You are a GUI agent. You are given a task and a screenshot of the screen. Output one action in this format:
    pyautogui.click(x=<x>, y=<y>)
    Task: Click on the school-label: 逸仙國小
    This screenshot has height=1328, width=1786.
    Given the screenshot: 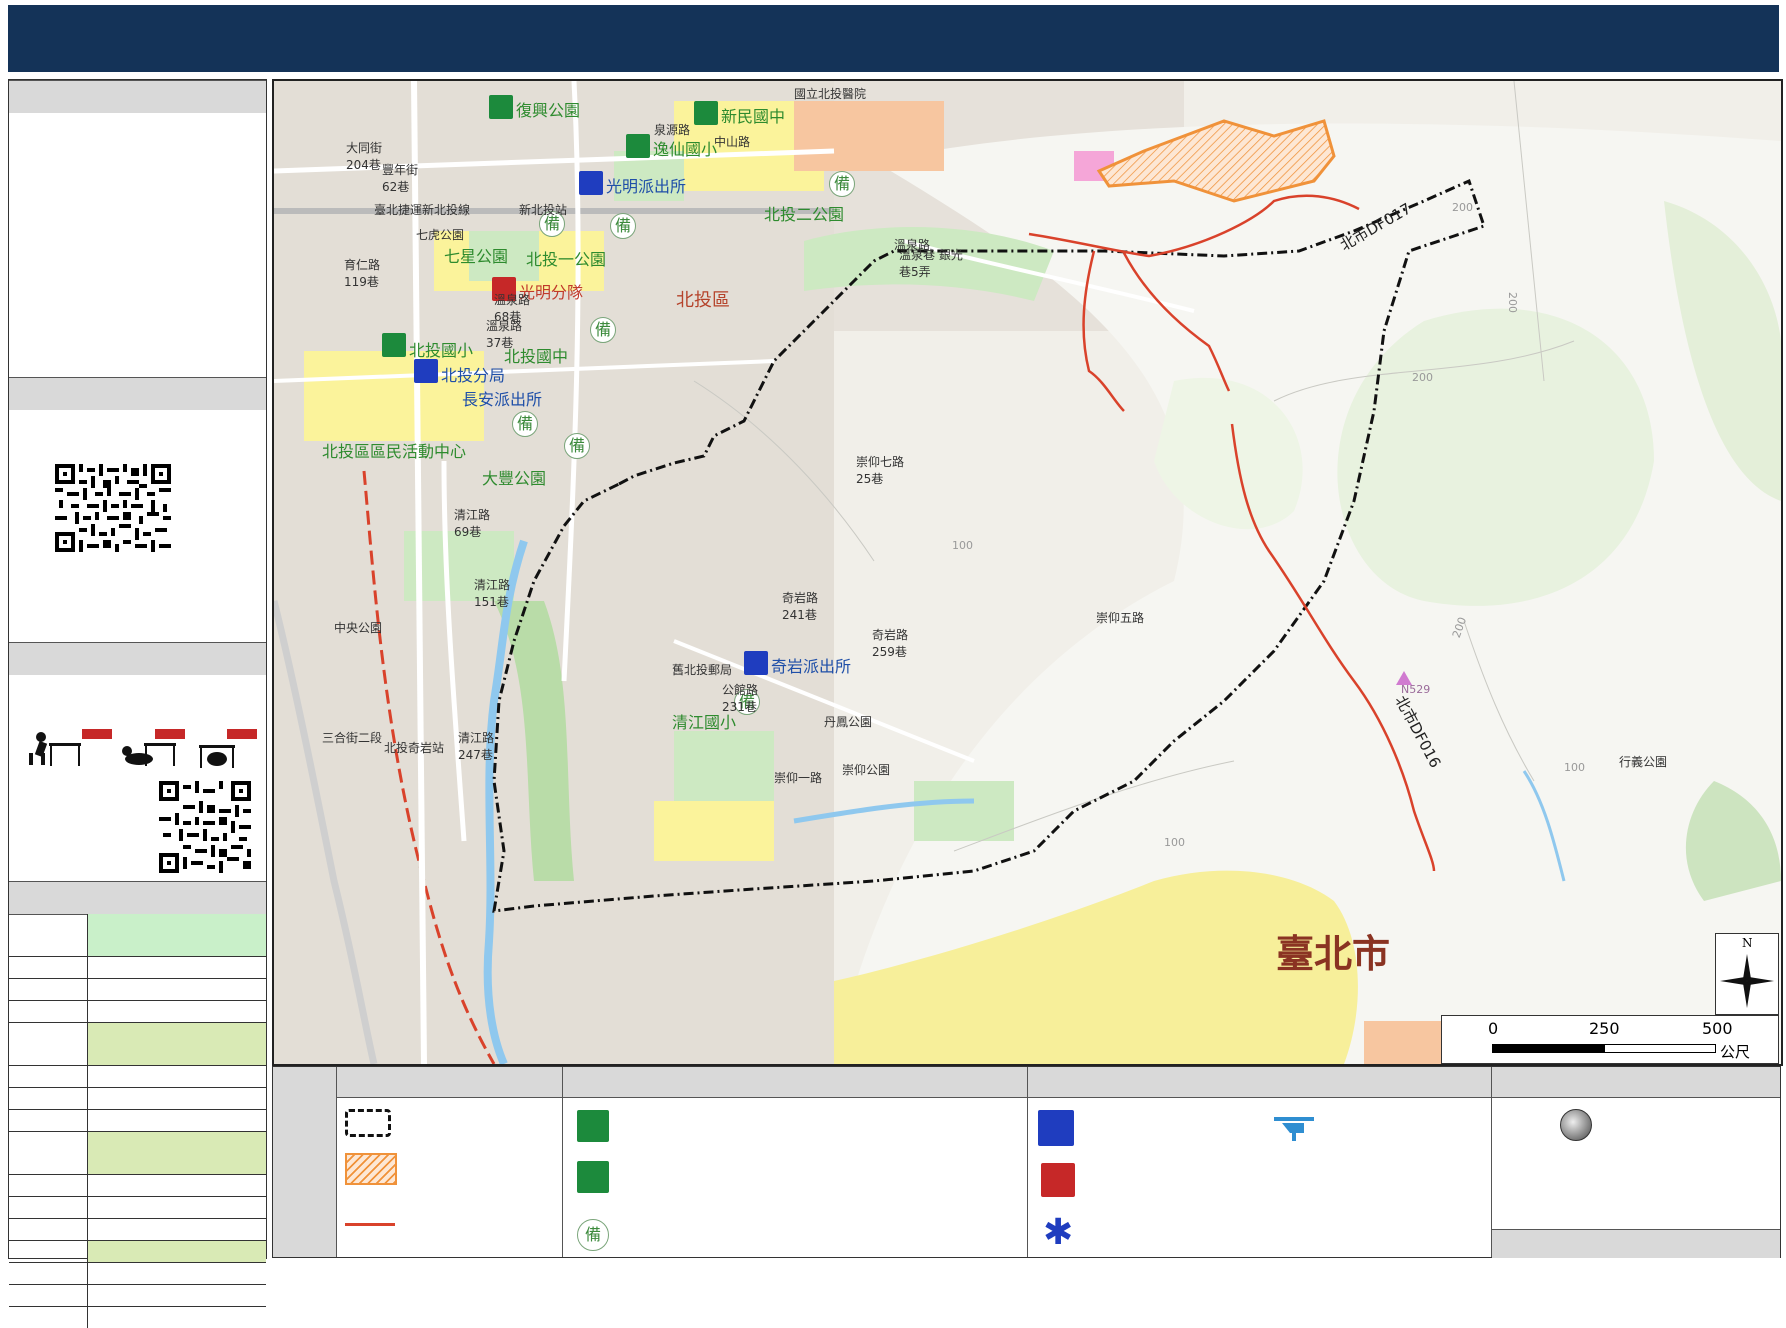 What is the action you would take?
    pyautogui.click(x=685, y=149)
    